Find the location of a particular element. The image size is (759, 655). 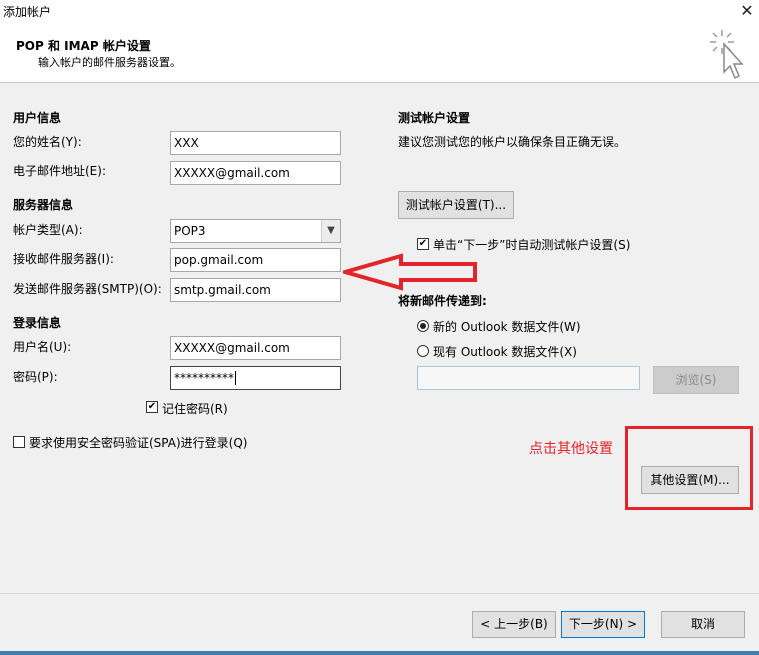

arrow-annotation-icon is located at coordinates (410, 272).